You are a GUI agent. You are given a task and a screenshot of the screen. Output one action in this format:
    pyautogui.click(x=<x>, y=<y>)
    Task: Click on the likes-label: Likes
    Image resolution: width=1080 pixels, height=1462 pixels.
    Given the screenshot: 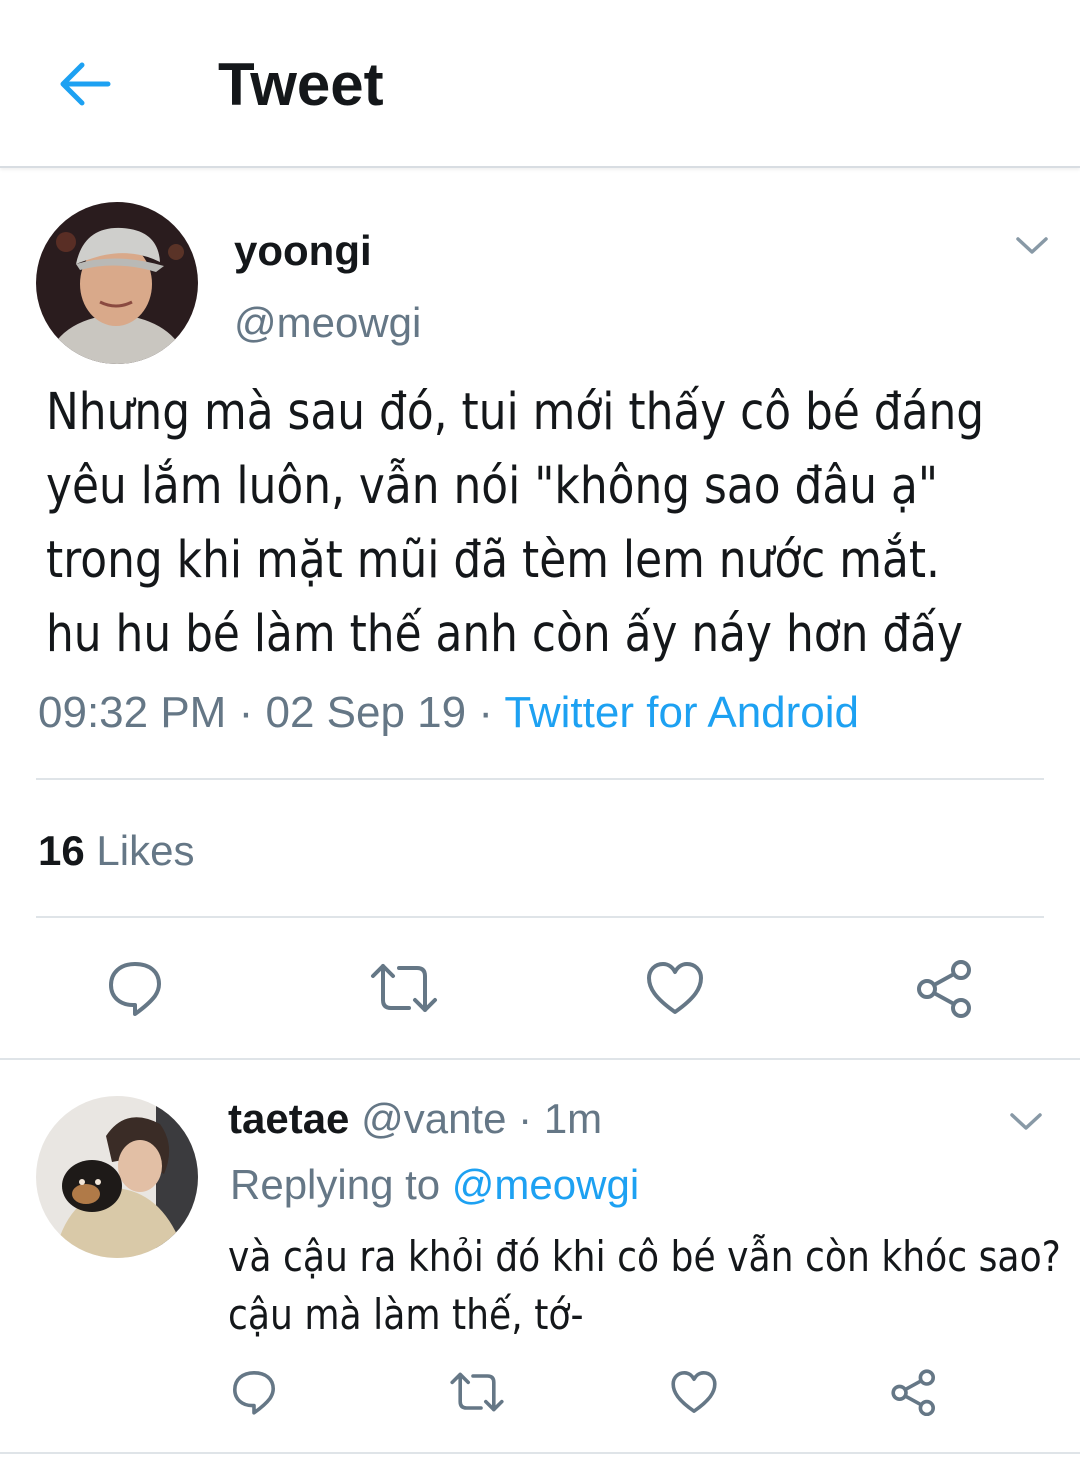 What is the action you would take?
    pyautogui.click(x=145, y=850)
    